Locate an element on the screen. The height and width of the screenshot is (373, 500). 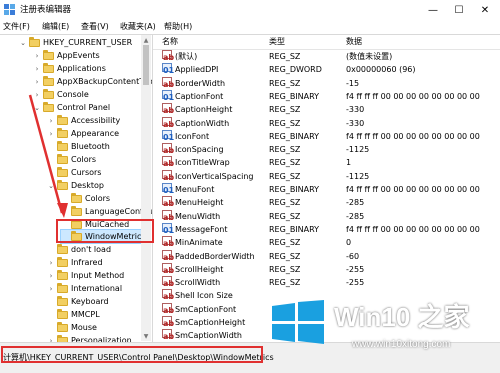
tree-item-infrared: › Infrared is located at coordinates (75, 262).